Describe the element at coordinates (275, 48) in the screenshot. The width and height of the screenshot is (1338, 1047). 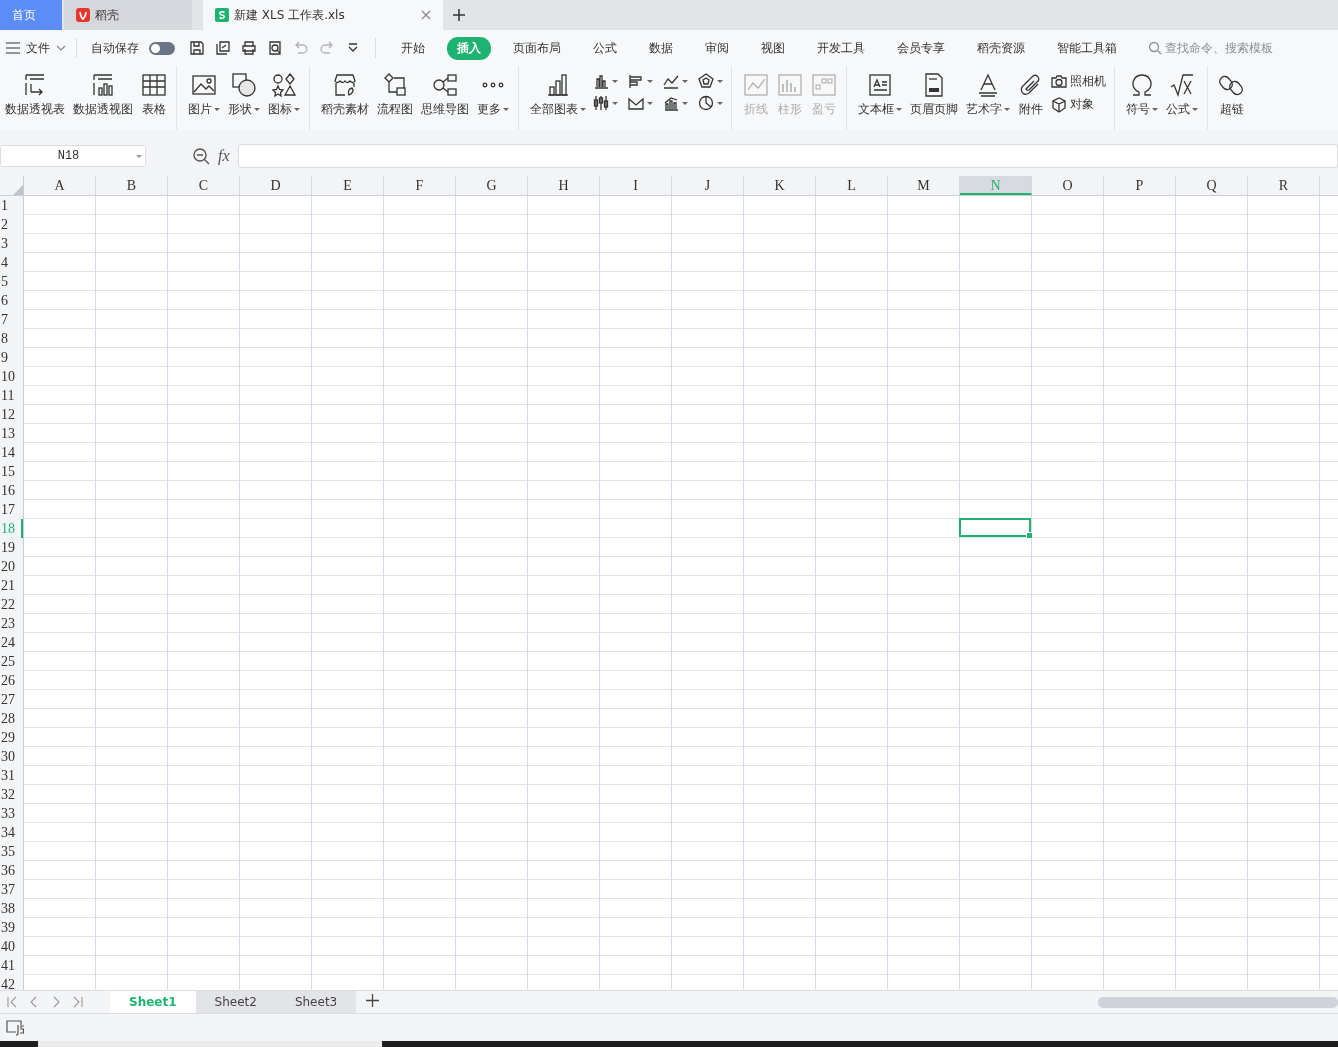
I see `print-preview-icon` at that location.